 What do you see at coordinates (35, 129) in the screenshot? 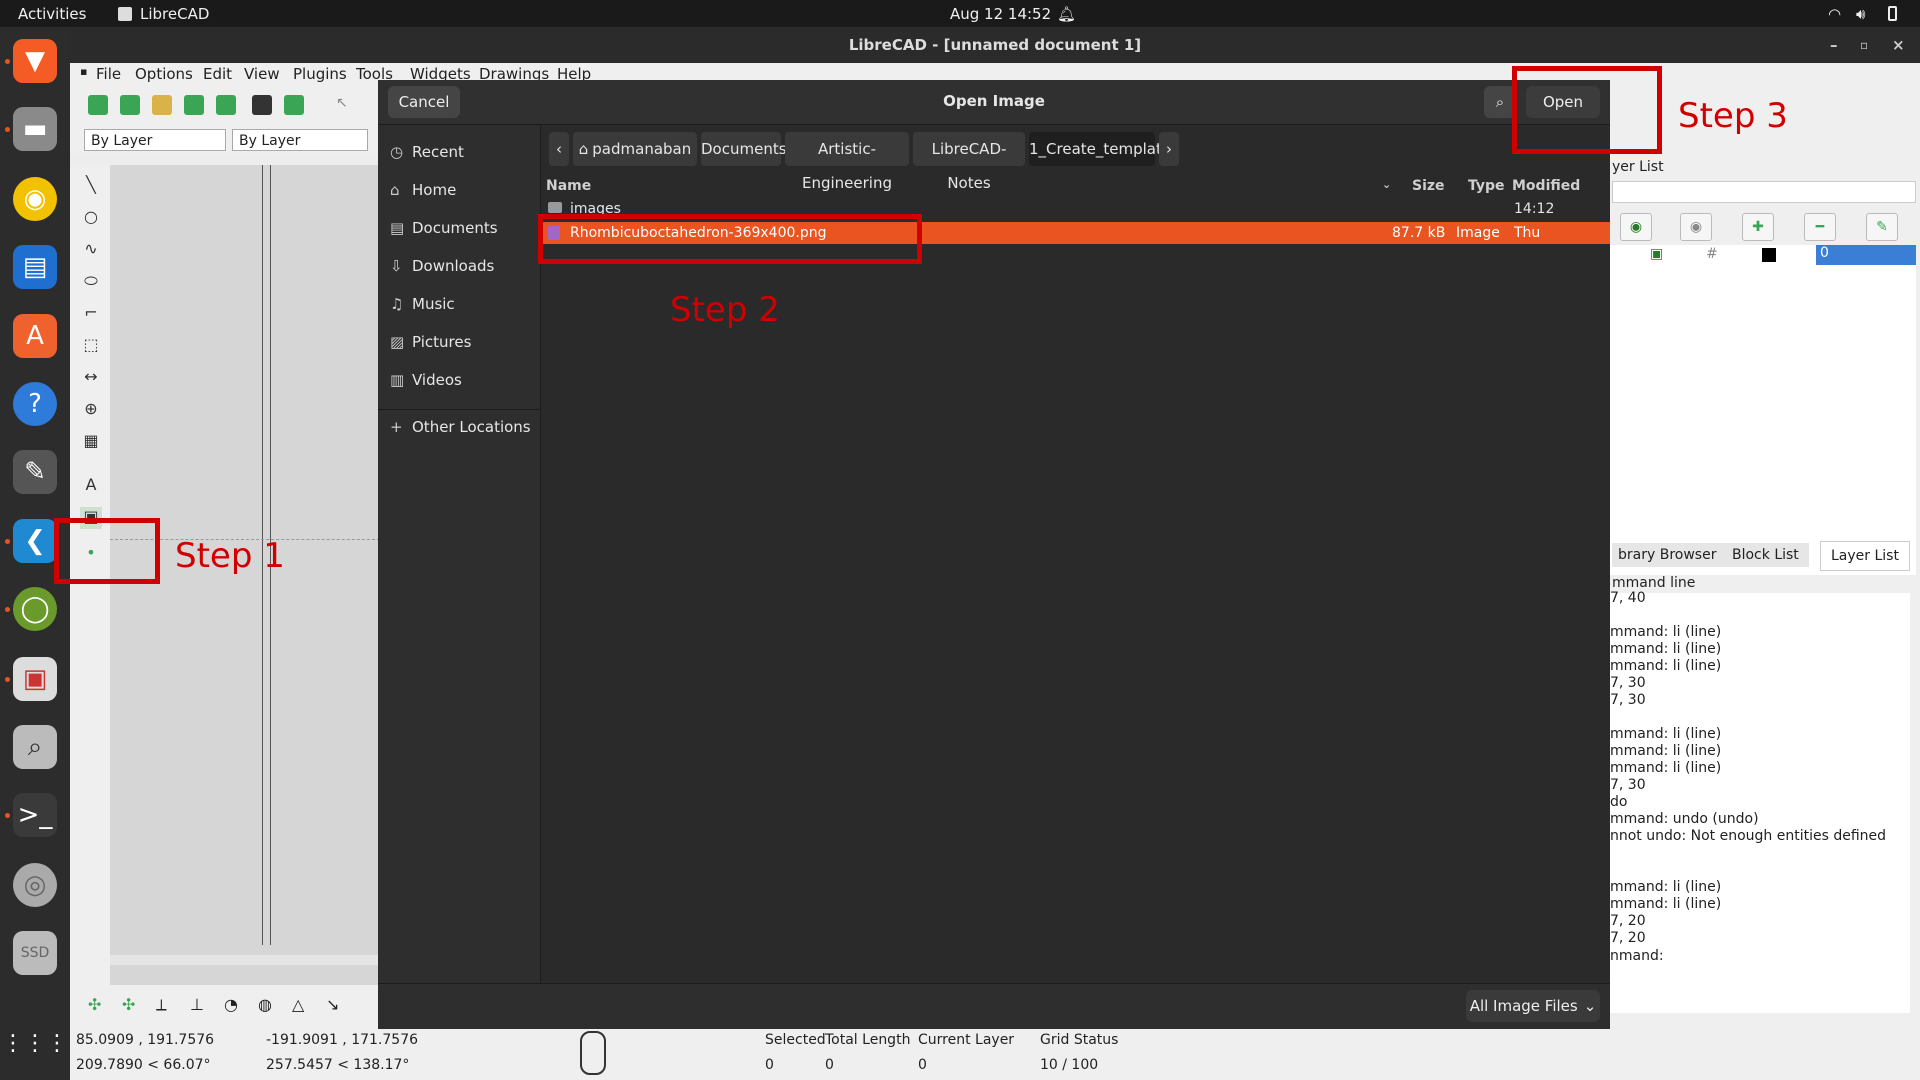
I see `files-icon: ▬` at bounding box center [35, 129].